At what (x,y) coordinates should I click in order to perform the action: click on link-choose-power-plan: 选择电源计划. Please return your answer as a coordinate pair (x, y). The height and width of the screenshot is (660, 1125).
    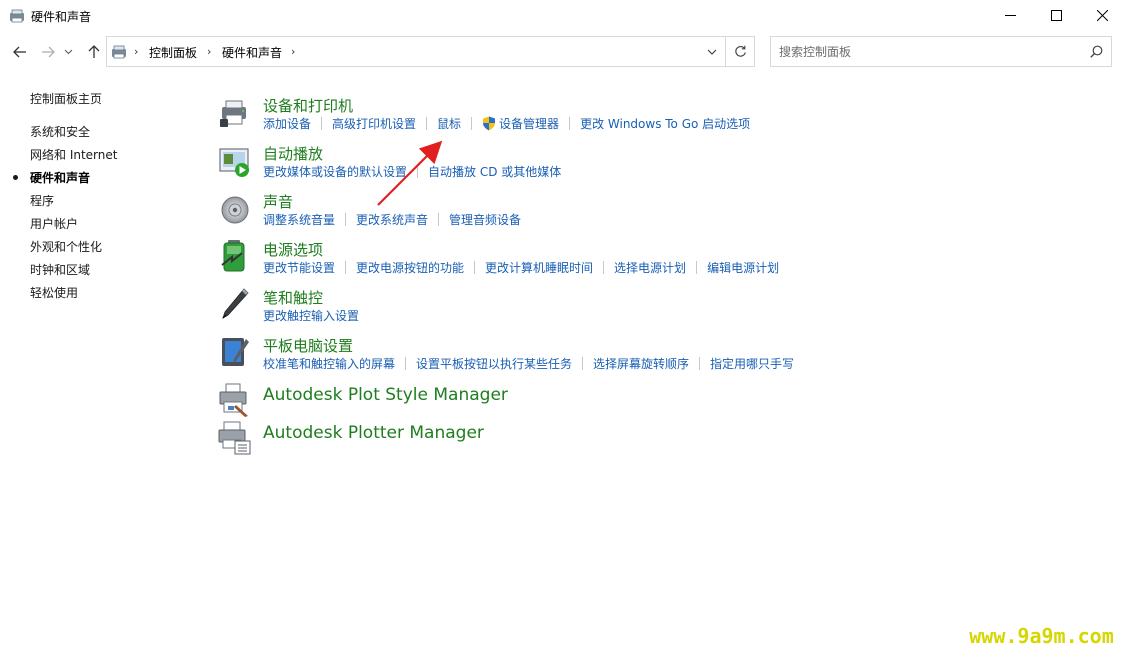
    Looking at the image, I should click on (650, 268).